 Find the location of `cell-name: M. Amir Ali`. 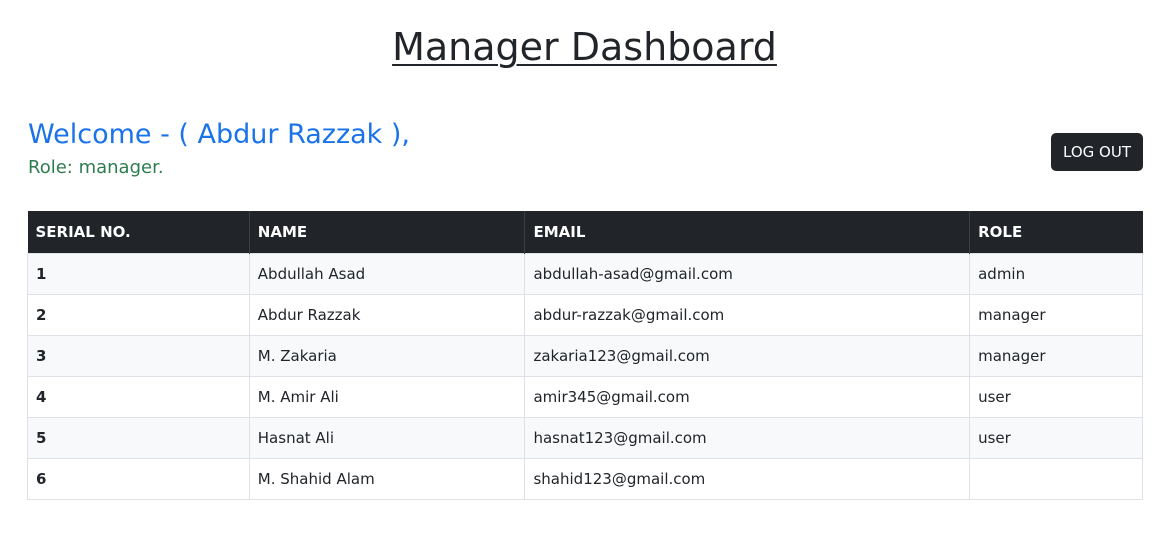

cell-name: M. Amir Ali is located at coordinates (387, 396).